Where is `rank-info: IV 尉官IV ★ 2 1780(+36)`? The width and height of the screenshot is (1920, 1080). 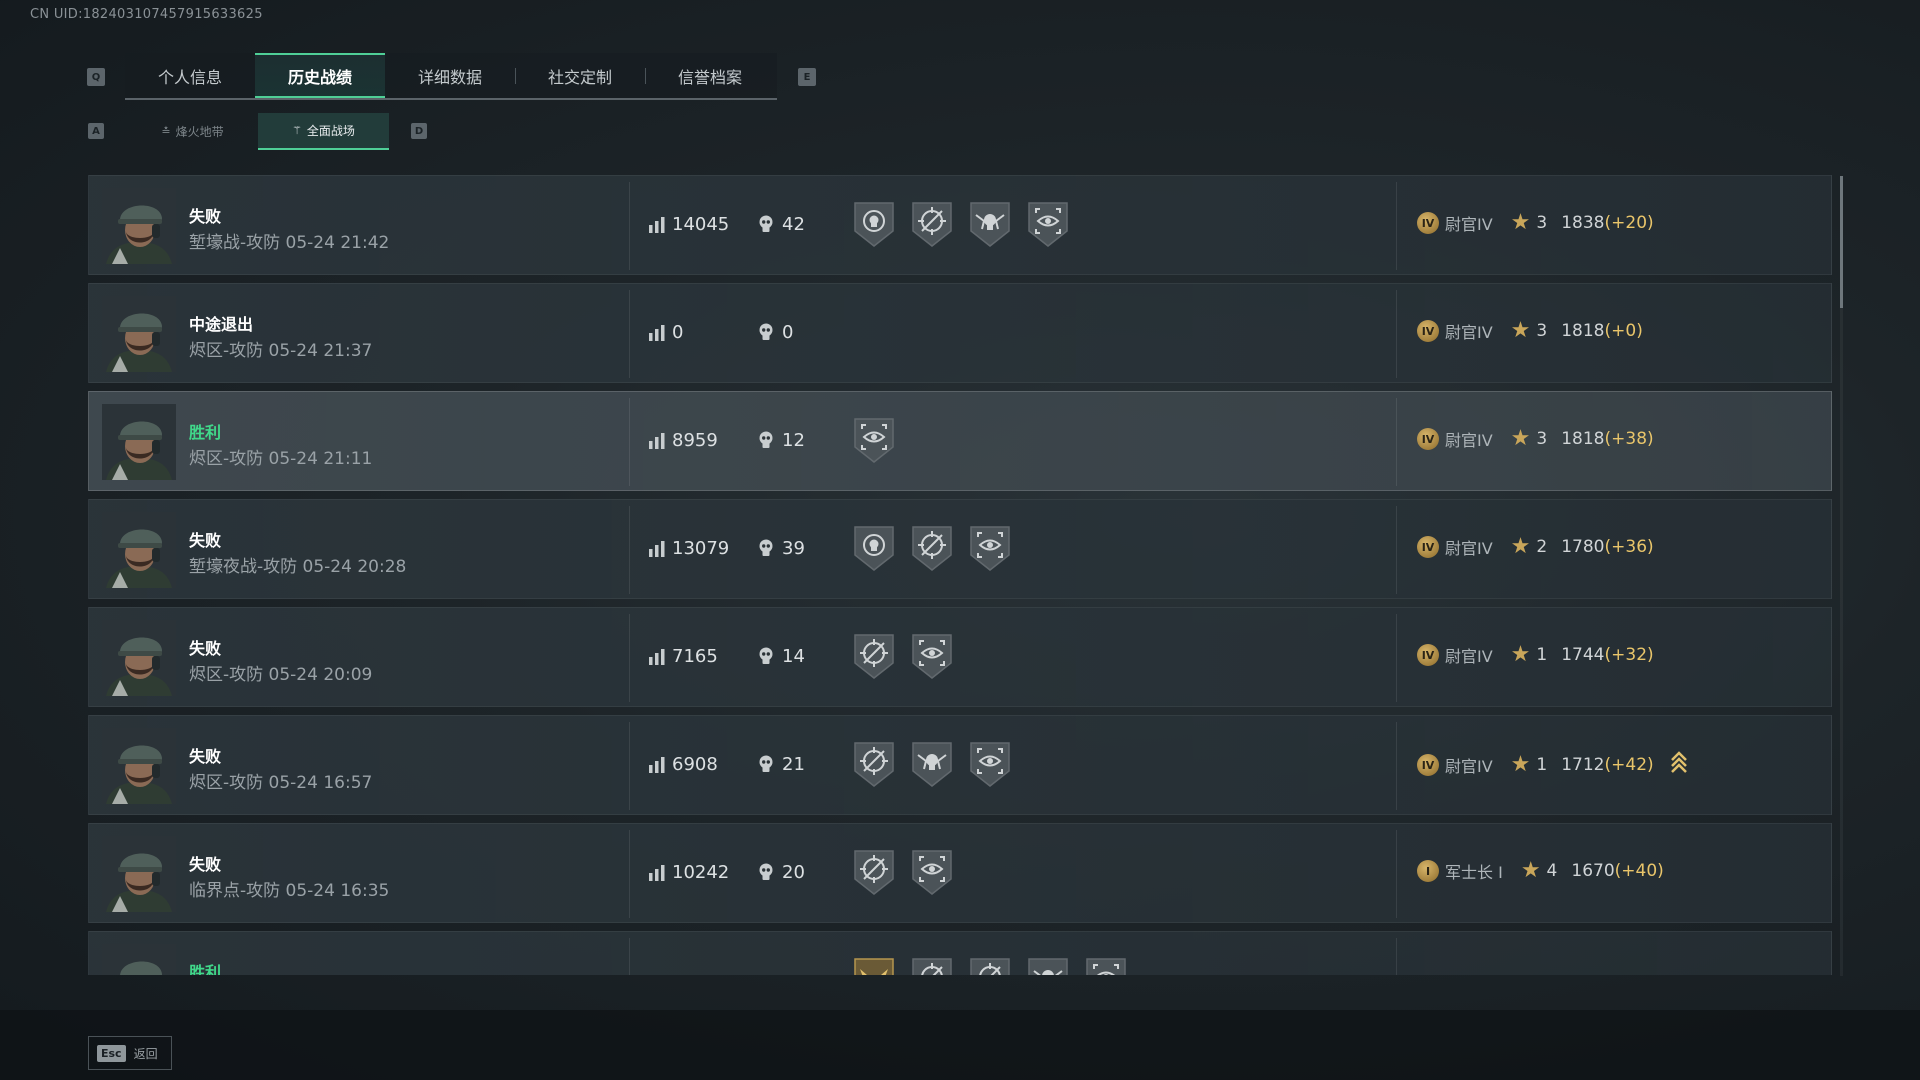
rank-info: IV 尉官IV ★ 2 1780(+36) is located at coordinates (1535, 547).